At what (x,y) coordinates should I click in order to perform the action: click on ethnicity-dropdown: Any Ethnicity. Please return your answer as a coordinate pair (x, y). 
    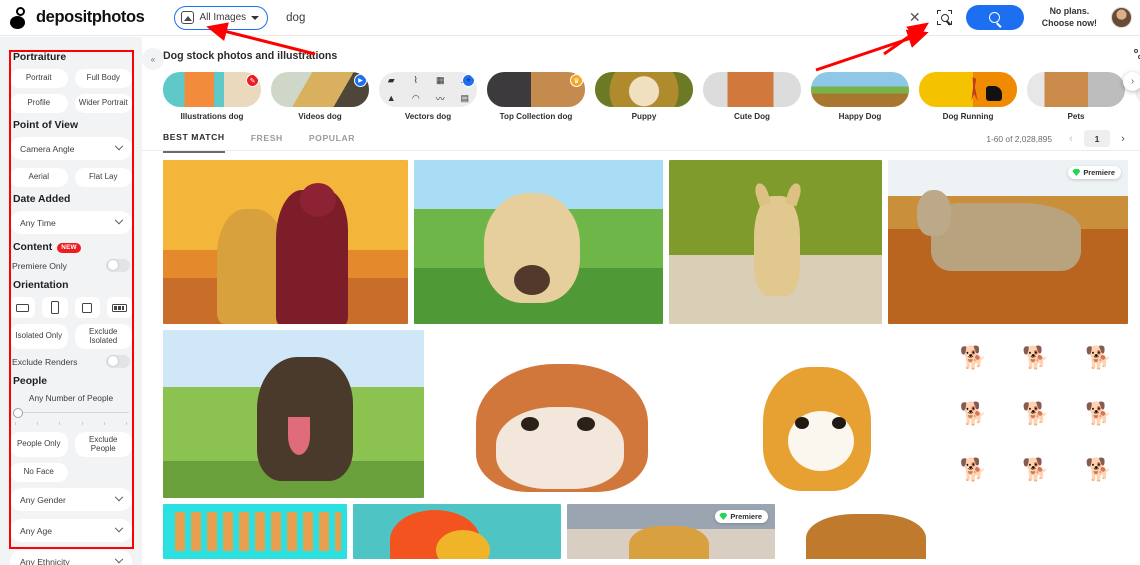
    Looking at the image, I should click on (71, 557).